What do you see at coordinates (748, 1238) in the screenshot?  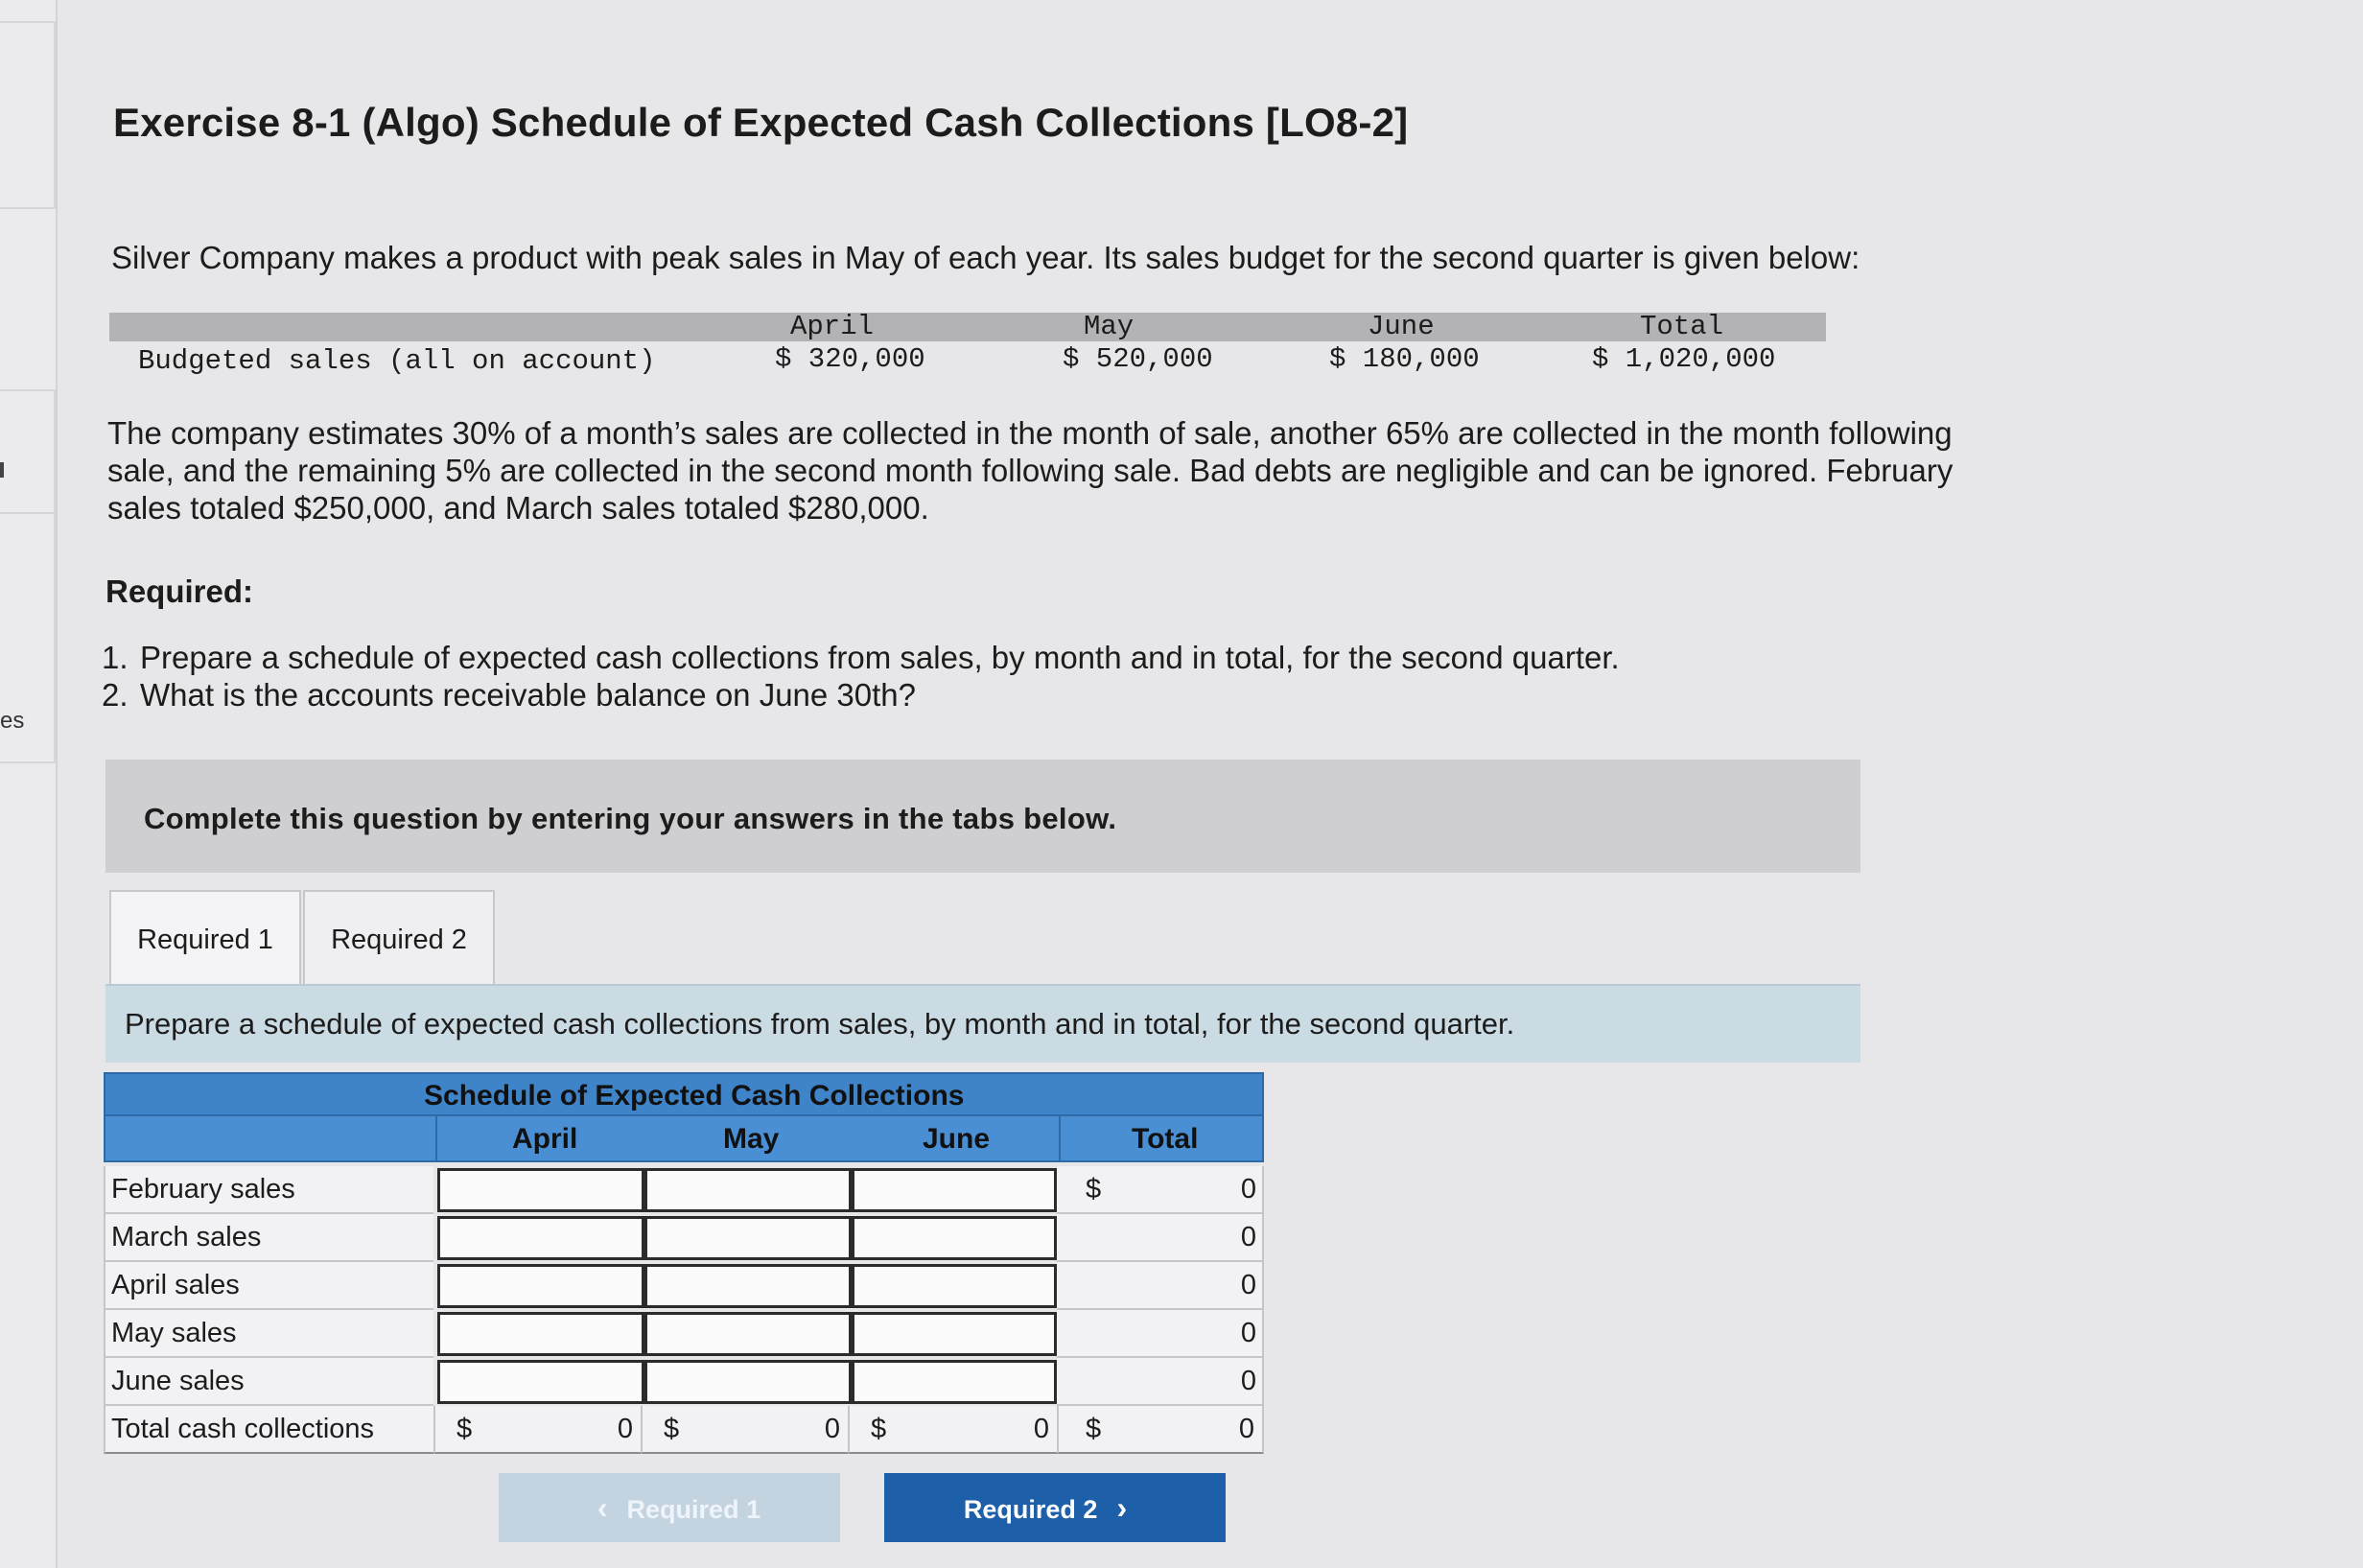 I see `march-may-input` at bounding box center [748, 1238].